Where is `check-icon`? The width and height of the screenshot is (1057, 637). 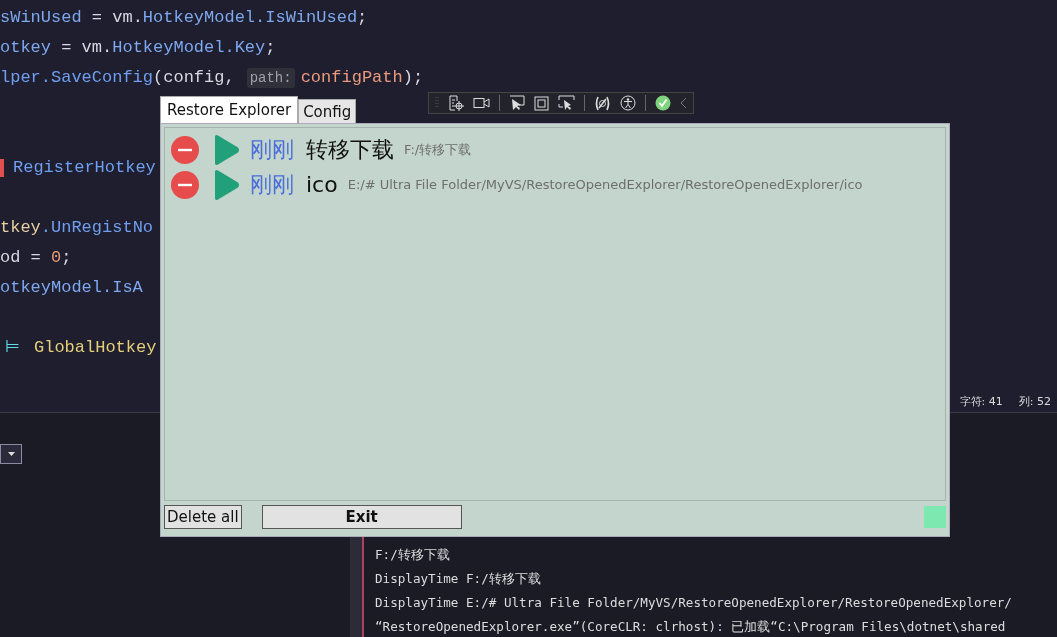
check-icon is located at coordinates (663, 103).